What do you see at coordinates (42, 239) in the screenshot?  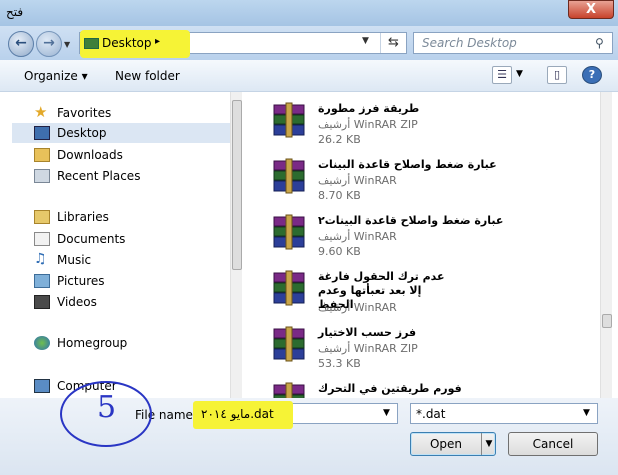 I see `documents-icon` at bounding box center [42, 239].